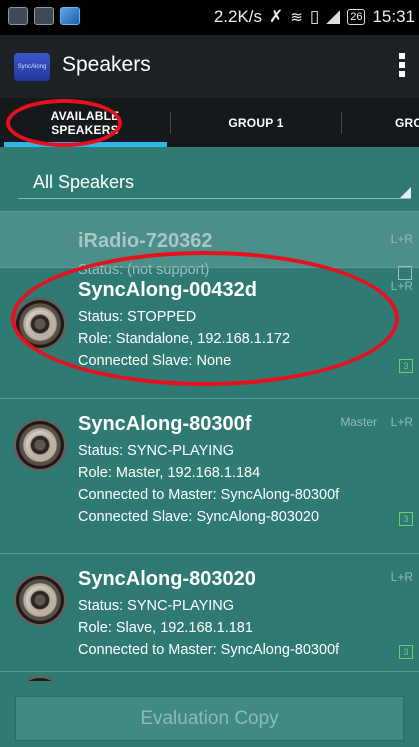  What do you see at coordinates (358, 422) in the screenshot?
I see `speaker-role-tag: Master` at bounding box center [358, 422].